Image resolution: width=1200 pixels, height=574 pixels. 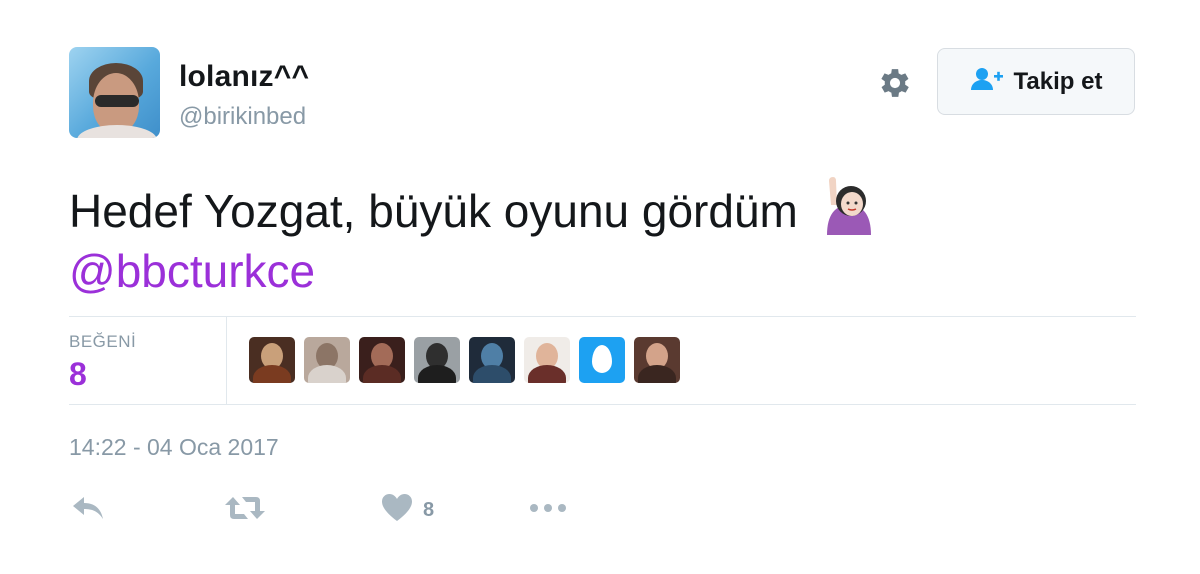 I want to click on add-user-icon, so click(x=987, y=81).